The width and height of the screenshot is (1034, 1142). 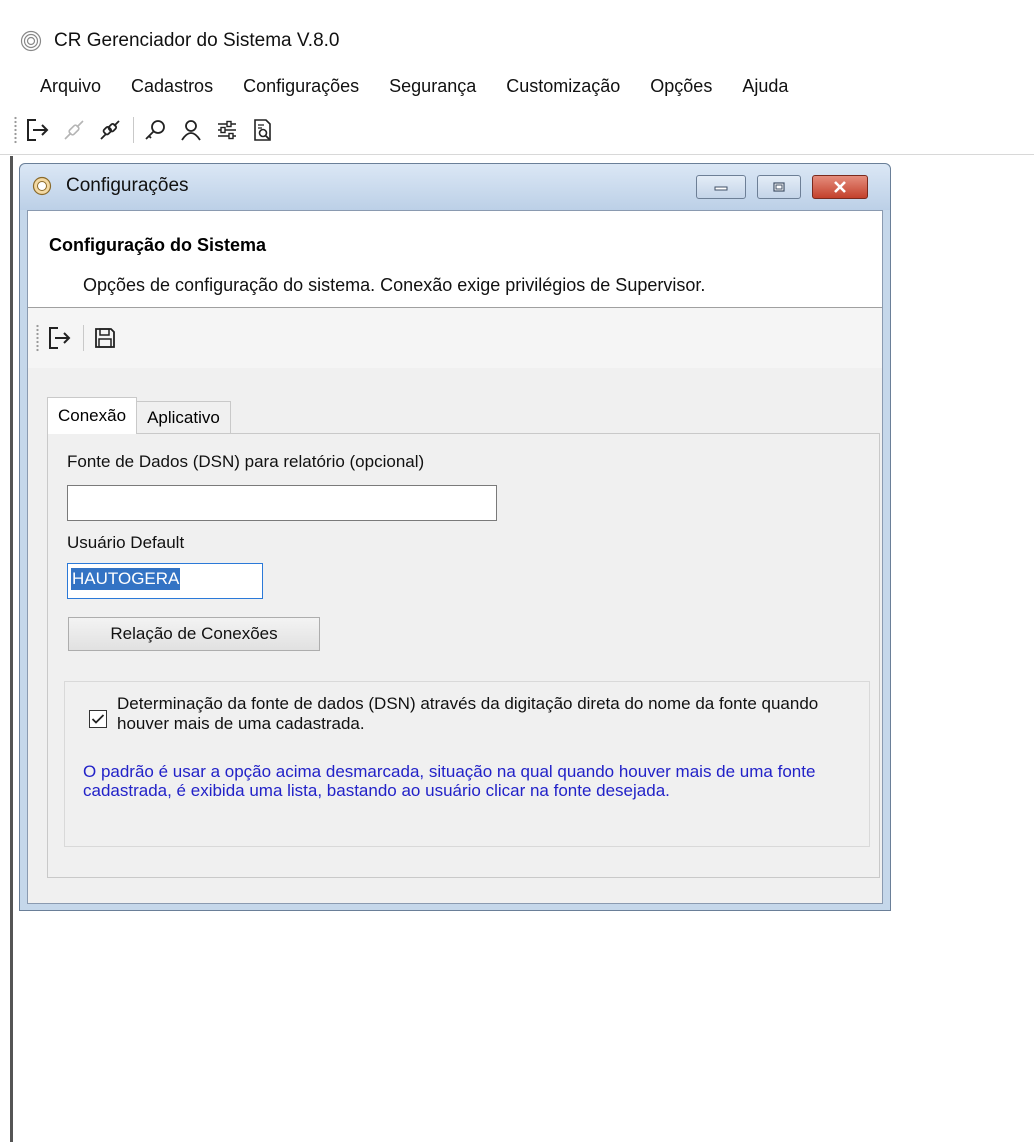 I want to click on connect-button, so click(x=110, y=130).